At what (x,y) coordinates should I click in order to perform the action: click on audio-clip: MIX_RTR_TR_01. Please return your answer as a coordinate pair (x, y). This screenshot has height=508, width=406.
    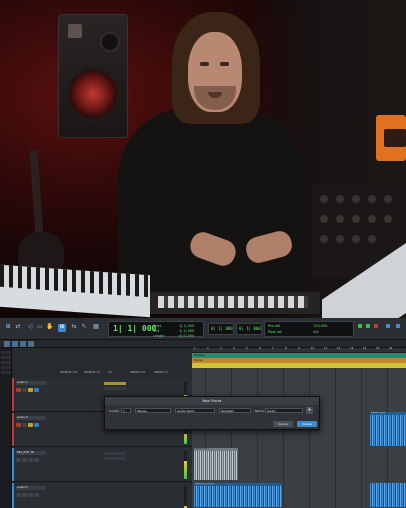
    Looking at the image, I should click on (238, 495).